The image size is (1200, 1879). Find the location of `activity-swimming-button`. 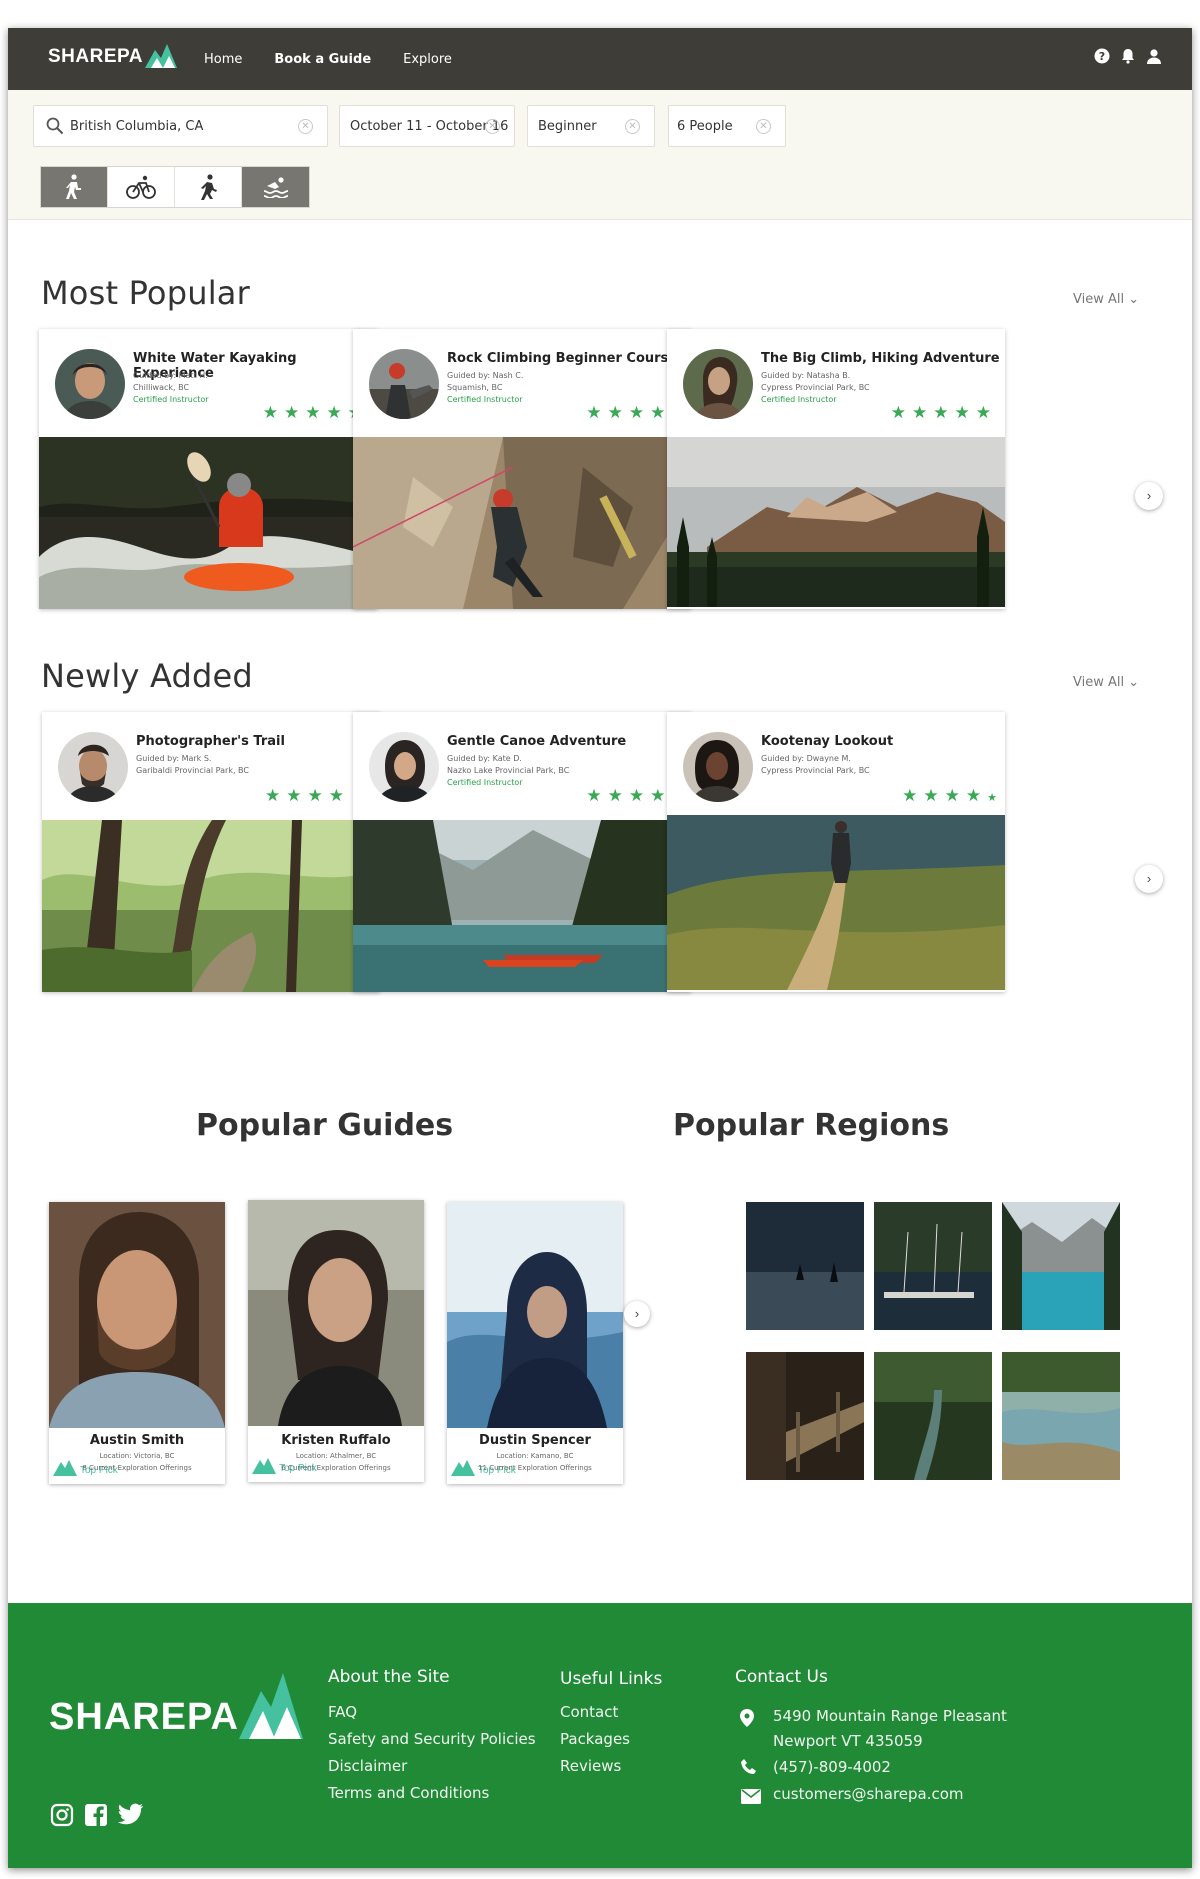

activity-swimming-button is located at coordinates (275, 187).